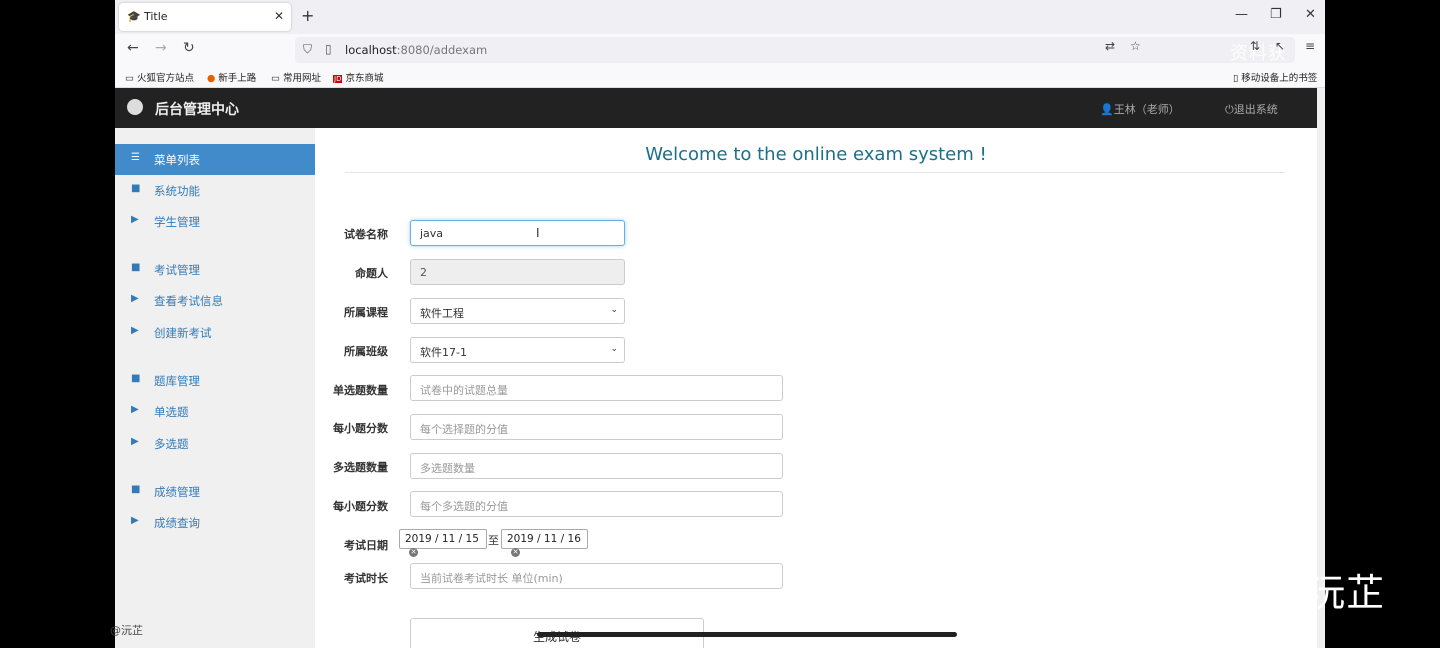 The height and width of the screenshot is (648, 1440). I want to click on single-score-label: 每小题分数, so click(360, 428).